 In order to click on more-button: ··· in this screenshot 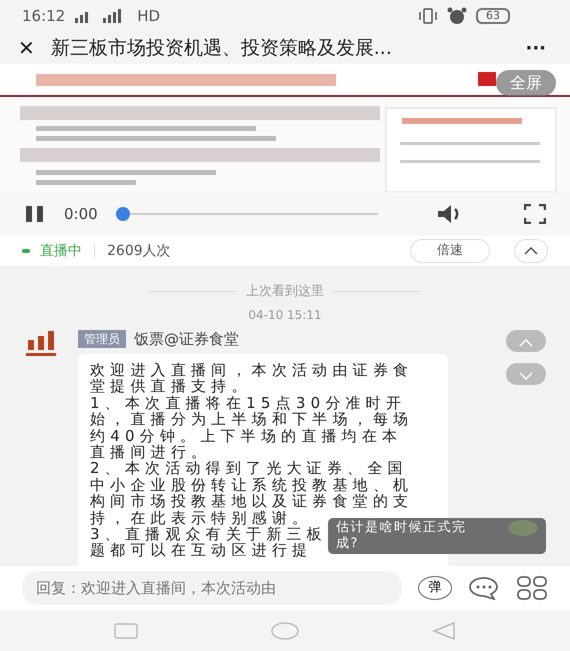, I will do `click(535, 48)`.